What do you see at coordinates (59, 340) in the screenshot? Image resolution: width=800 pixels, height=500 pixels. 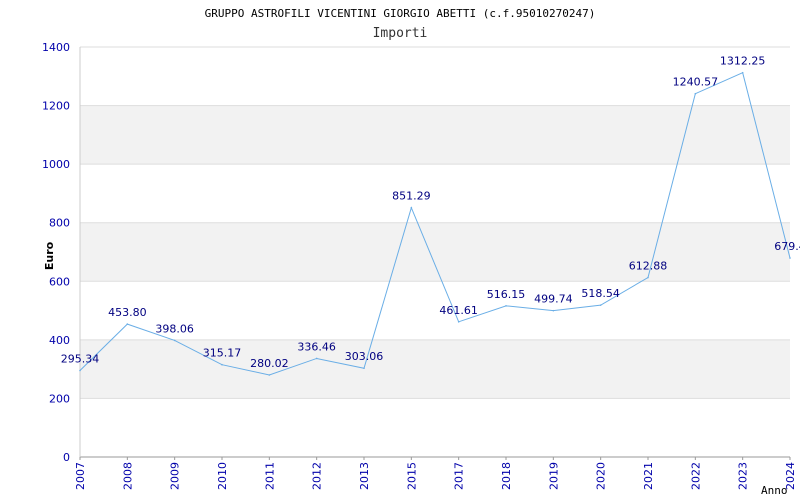 I see `y-tick-label: 400` at bounding box center [59, 340].